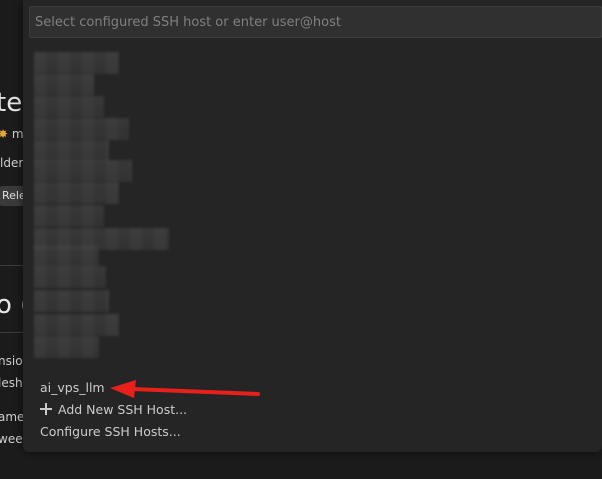 The height and width of the screenshot is (479, 602). What do you see at coordinates (123, 389) in the screenshot?
I see `arrow-head` at bounding box center [123, 389].